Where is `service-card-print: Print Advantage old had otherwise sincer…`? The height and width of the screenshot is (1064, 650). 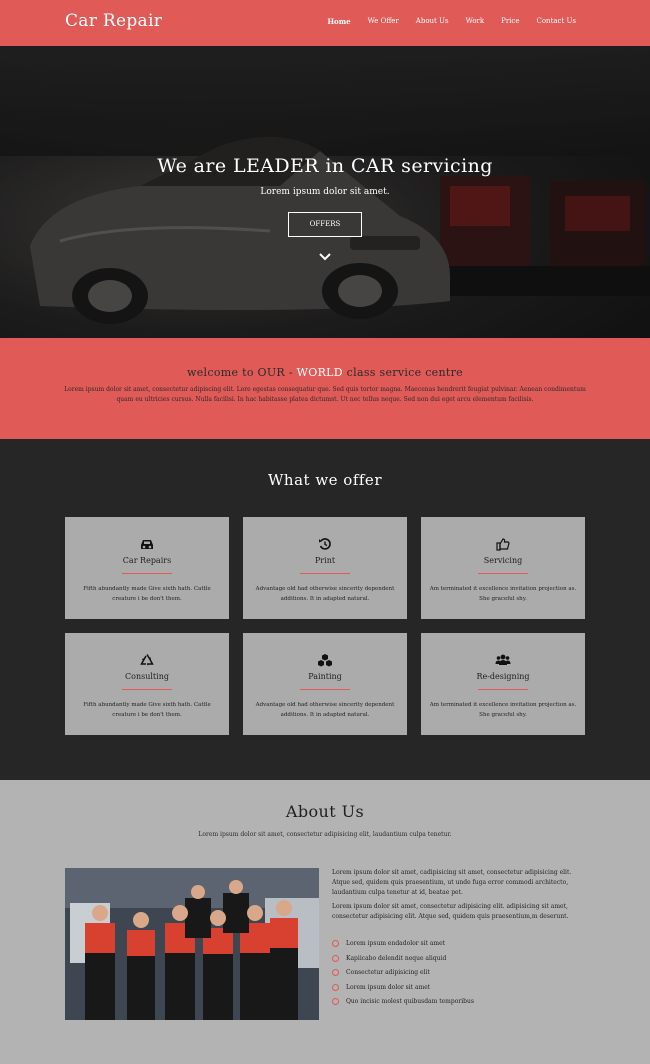
service-card-print: Print Advantage old had otherwise sincer… is located at coordinates (325, 568).